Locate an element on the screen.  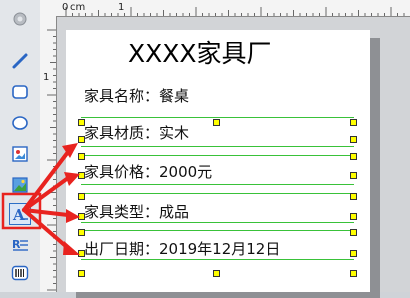
ruler-tick-label: 1 is located at coordinates (121, 7).